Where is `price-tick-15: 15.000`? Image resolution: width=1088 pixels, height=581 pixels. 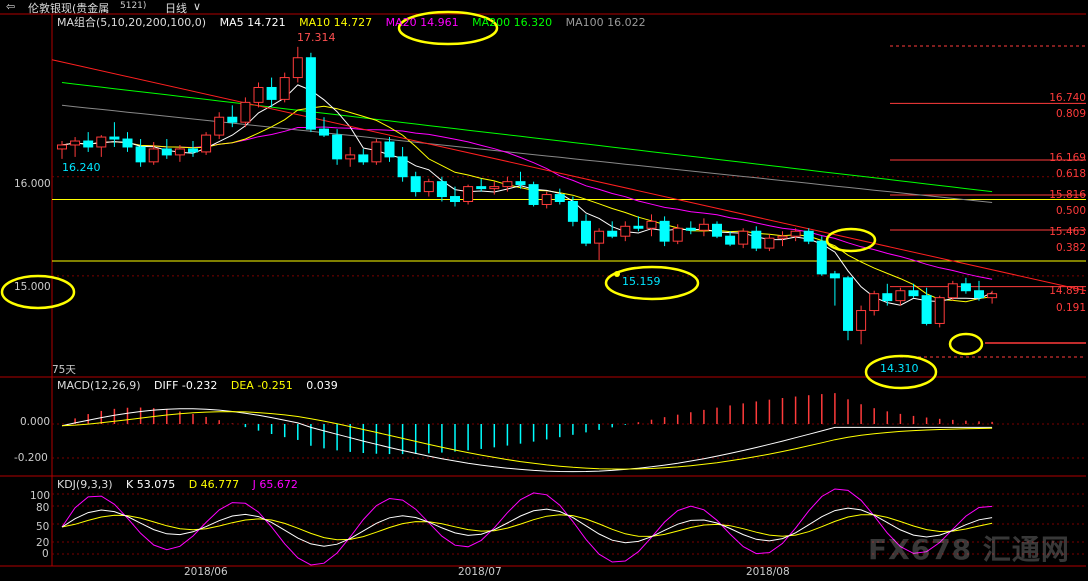 price-tick-15: 15.000 is located at coordinates (32, 287).